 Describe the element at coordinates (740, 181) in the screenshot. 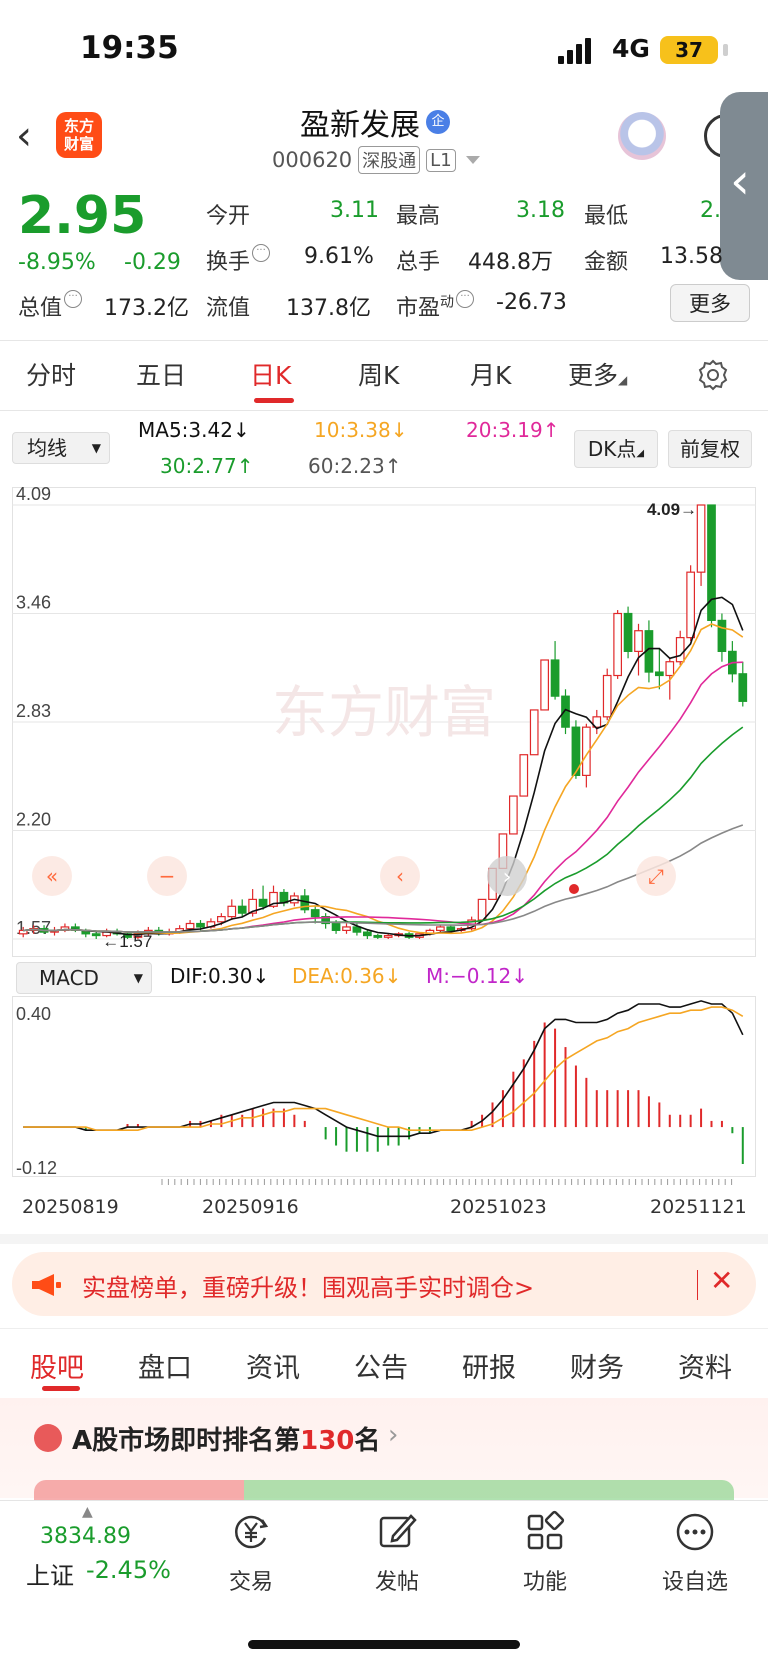

I see `chevron-left-icon: ‹` at that location.